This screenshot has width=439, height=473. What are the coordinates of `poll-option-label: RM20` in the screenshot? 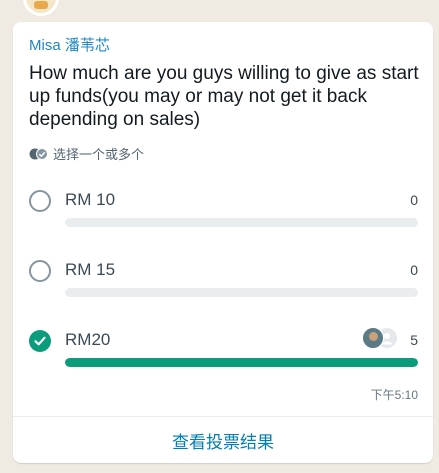 It's located at (88, 339).